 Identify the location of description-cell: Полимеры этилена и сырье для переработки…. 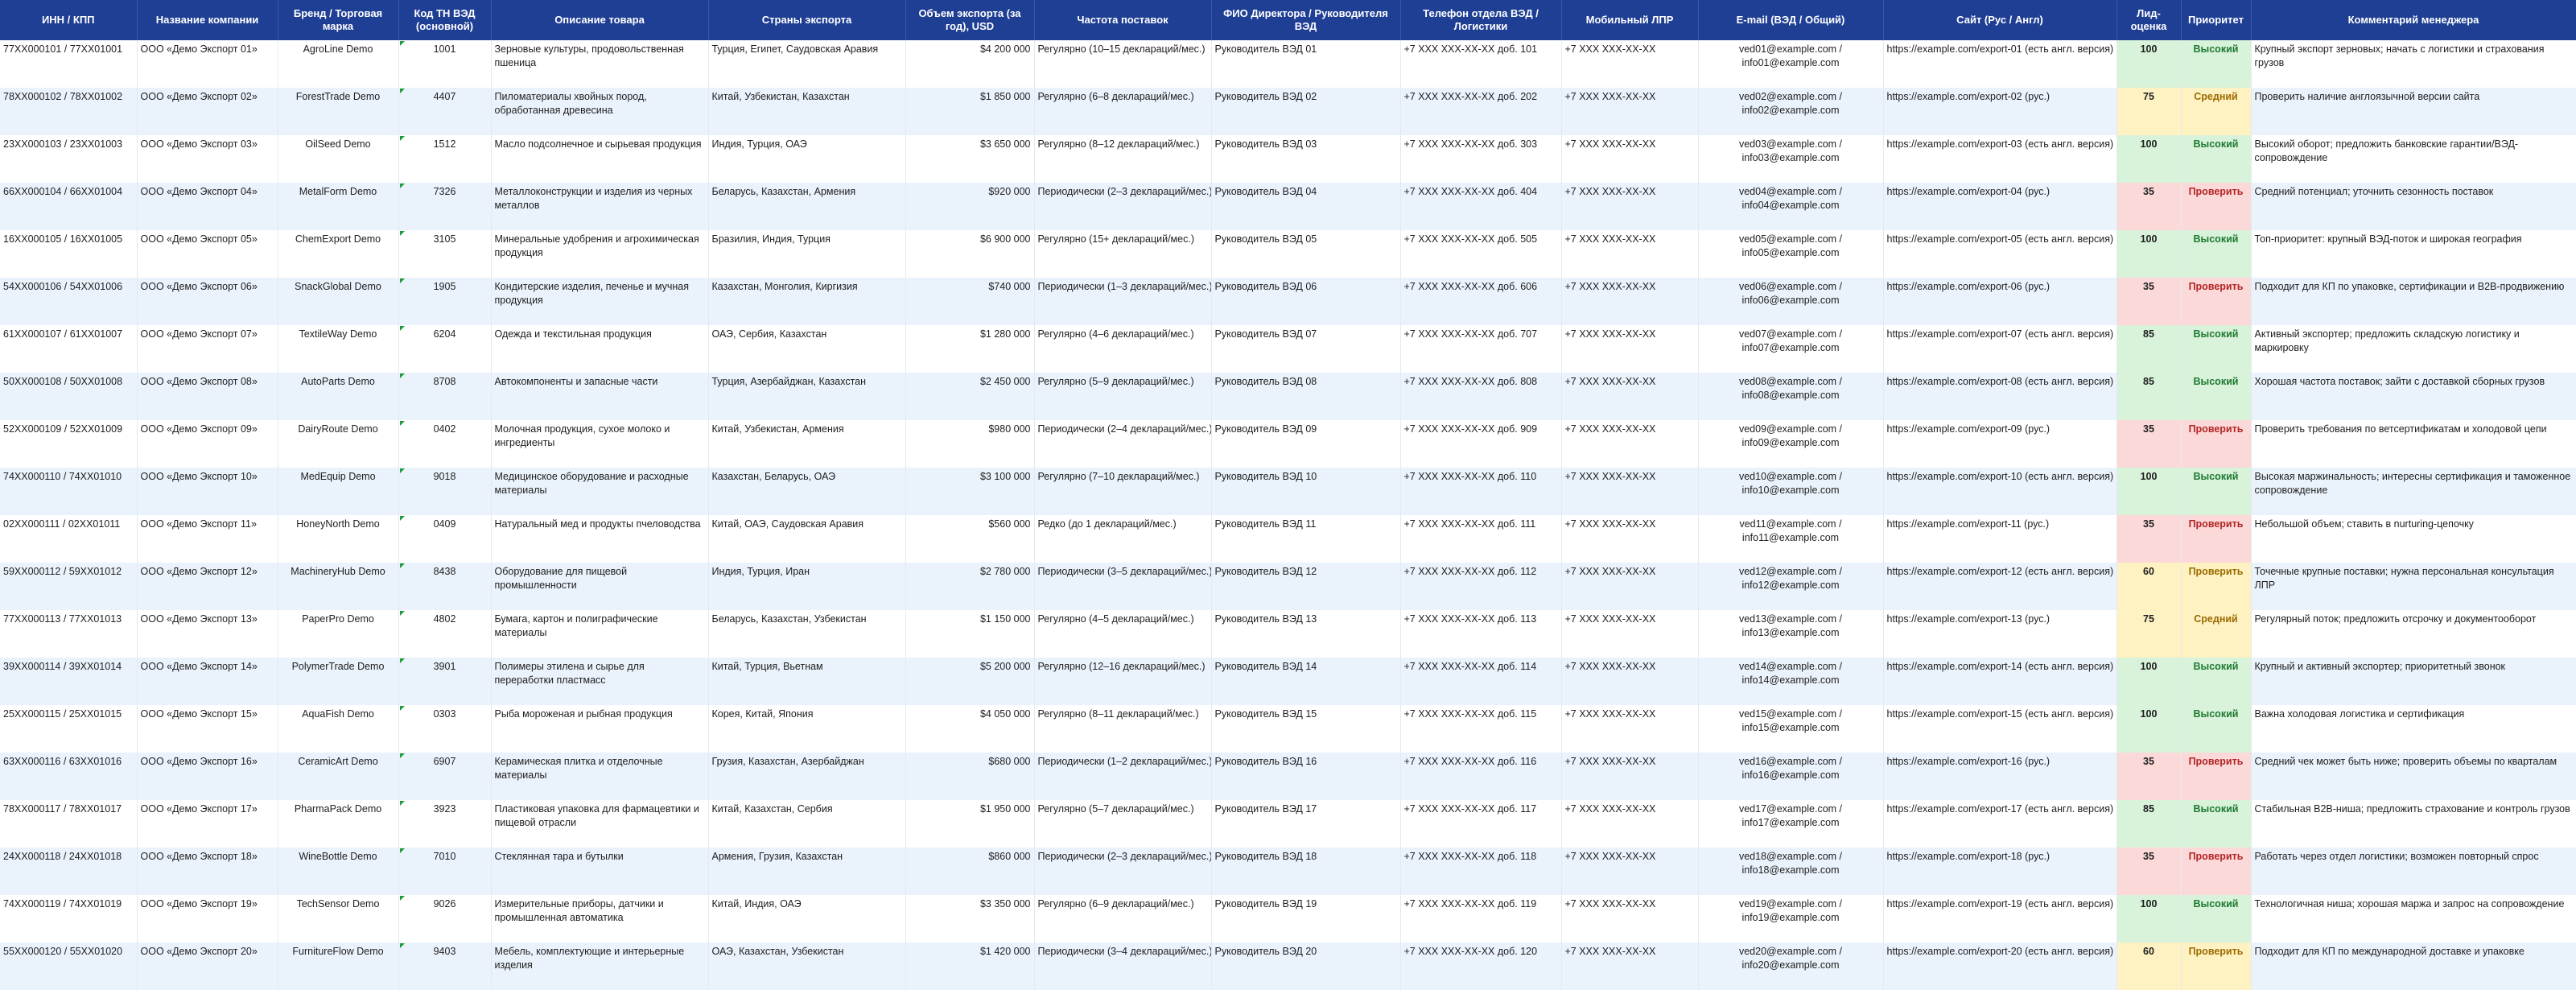
(600, 682).